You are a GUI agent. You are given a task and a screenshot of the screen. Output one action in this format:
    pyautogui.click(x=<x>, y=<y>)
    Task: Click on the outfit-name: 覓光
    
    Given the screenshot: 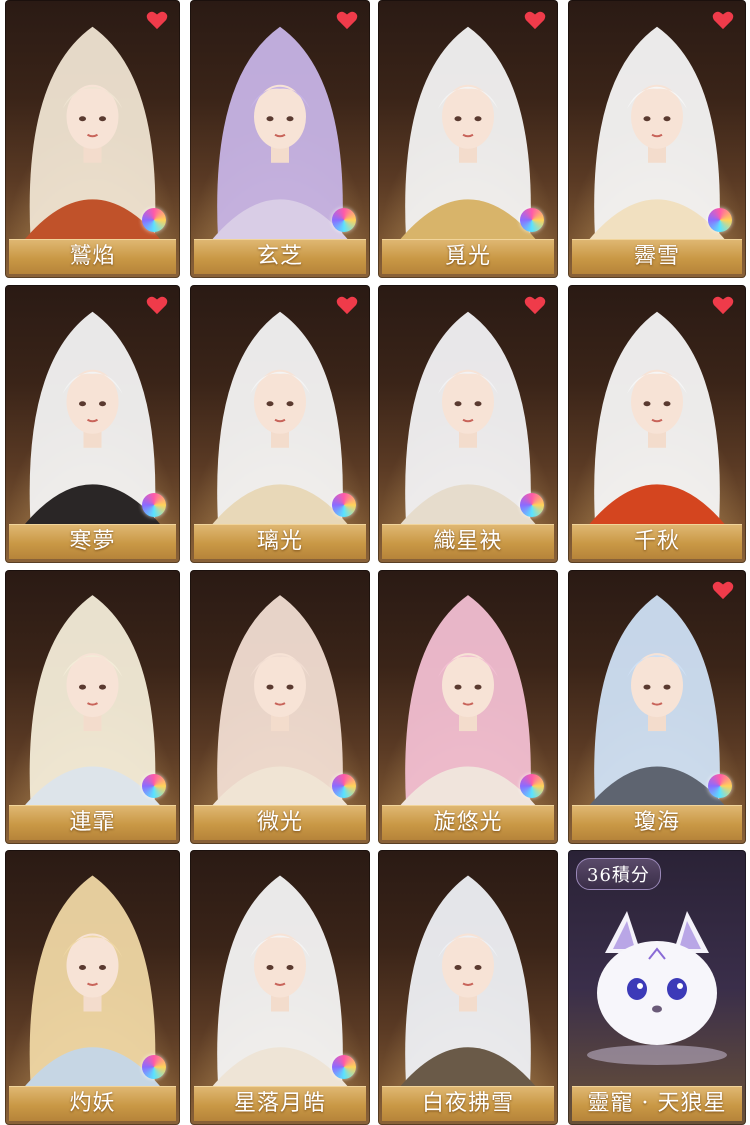 What is the action you would take?
    pyautogui.click(x=468, y=256)
    